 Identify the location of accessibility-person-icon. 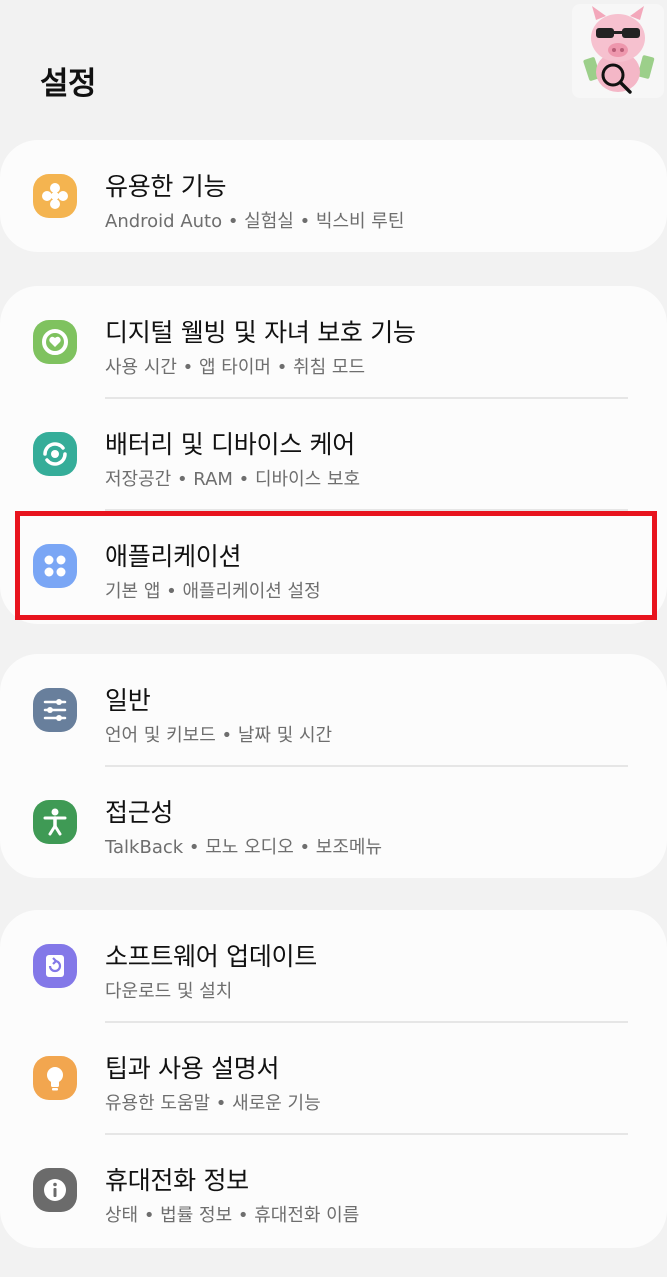
(55, 822).